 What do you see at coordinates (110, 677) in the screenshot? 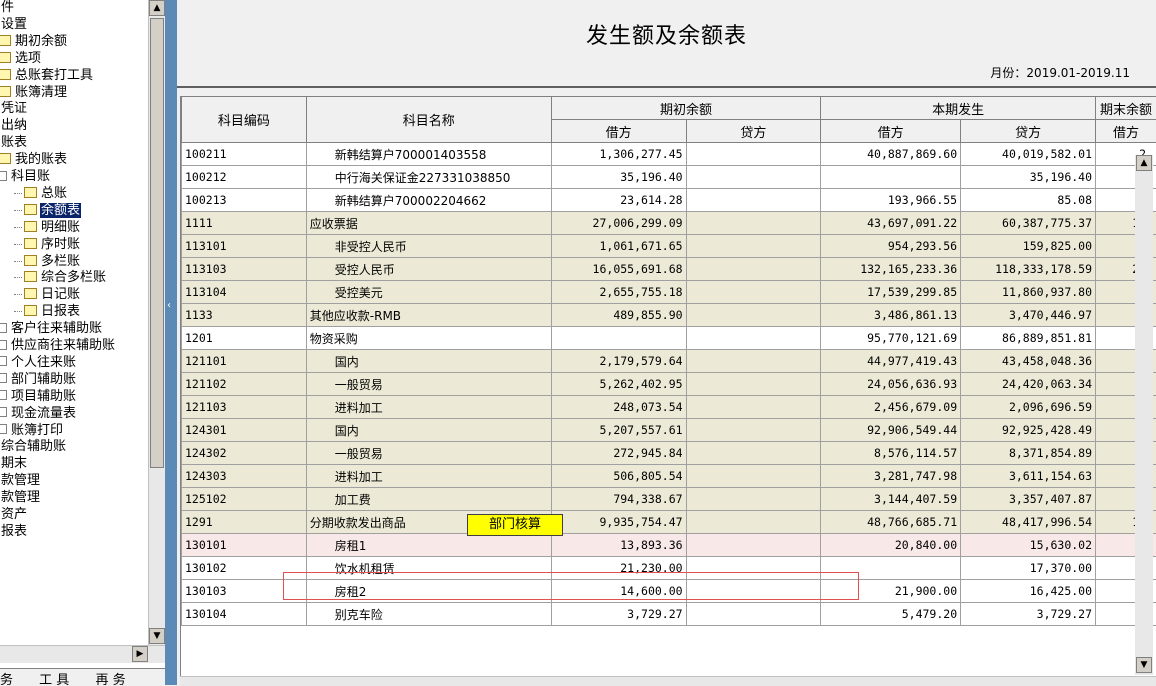
I see `tab-other: 再 务` at bounding box center [110, 677].